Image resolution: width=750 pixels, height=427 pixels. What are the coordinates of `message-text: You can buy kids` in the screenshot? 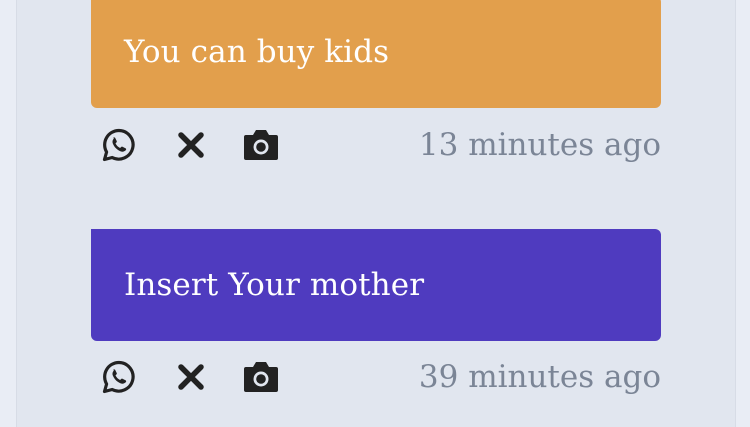 It's located at (257, 52).